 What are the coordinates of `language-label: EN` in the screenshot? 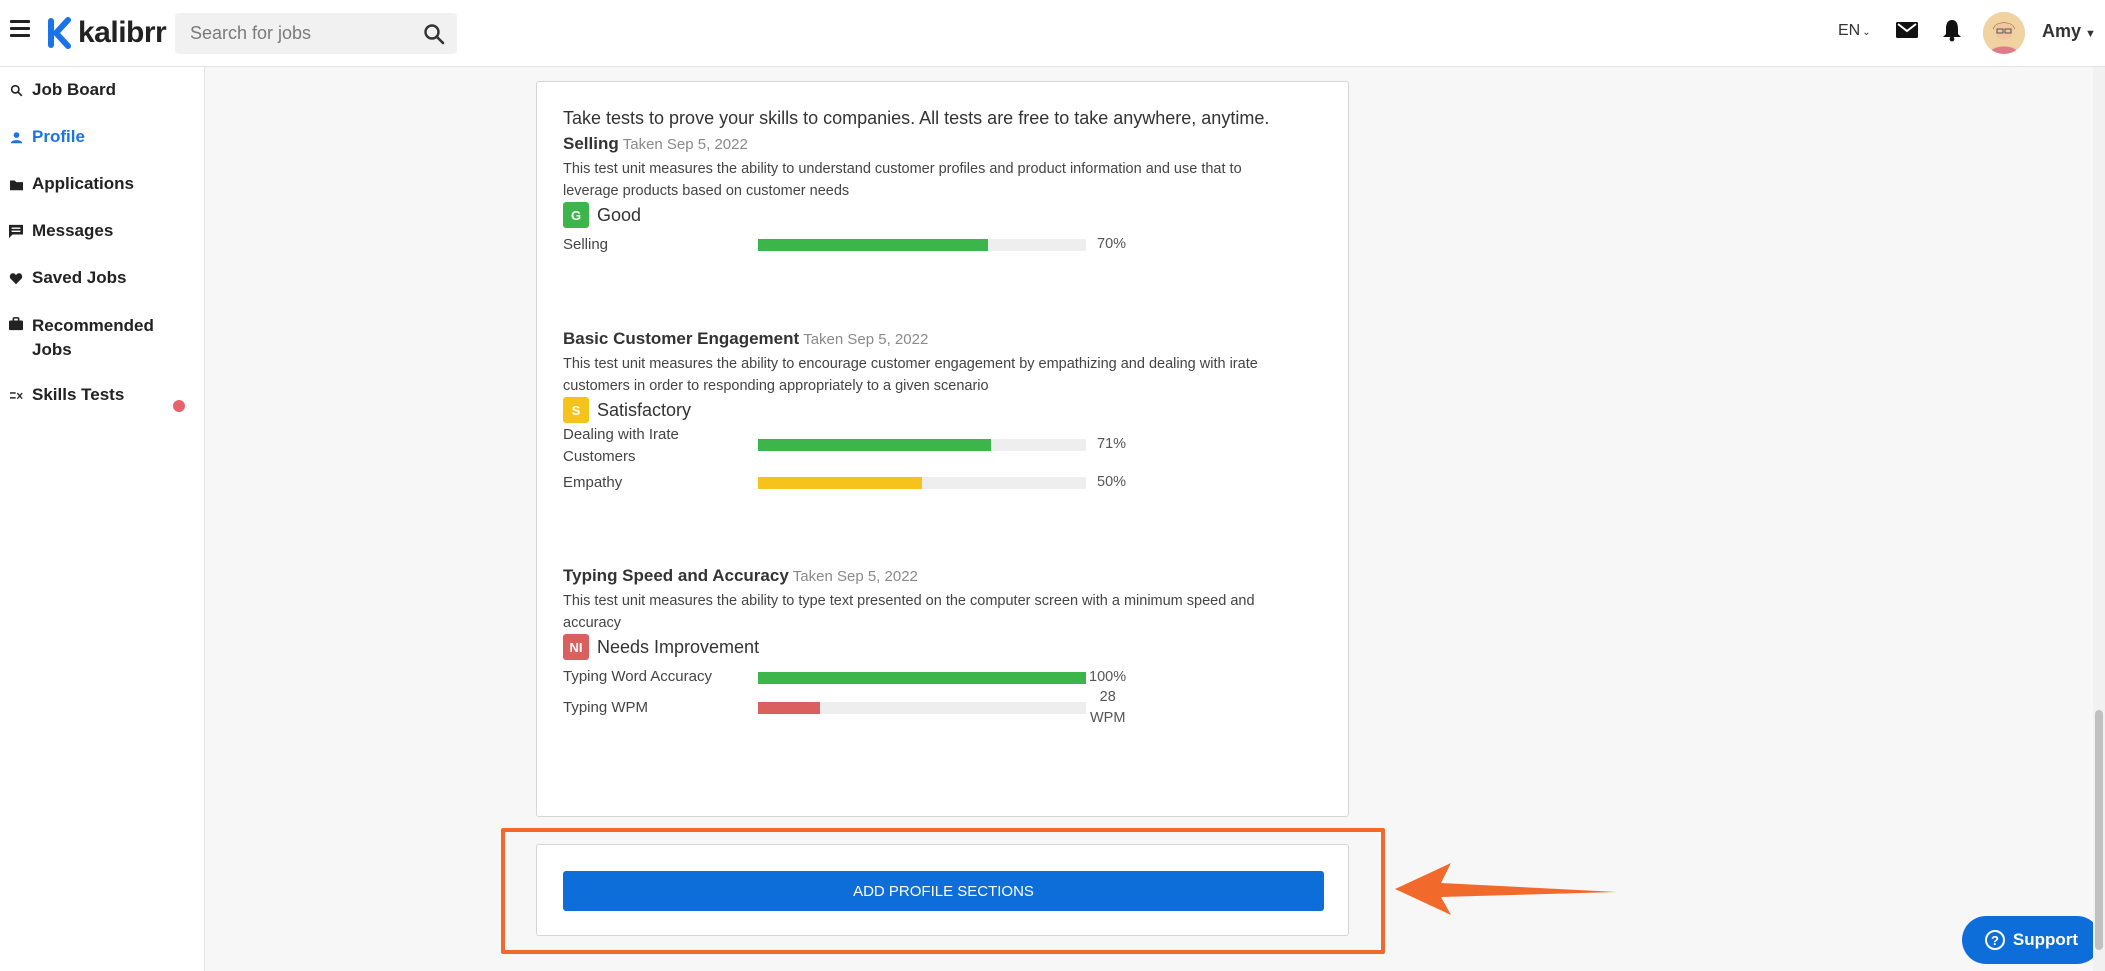 It's located at (1849, 30).